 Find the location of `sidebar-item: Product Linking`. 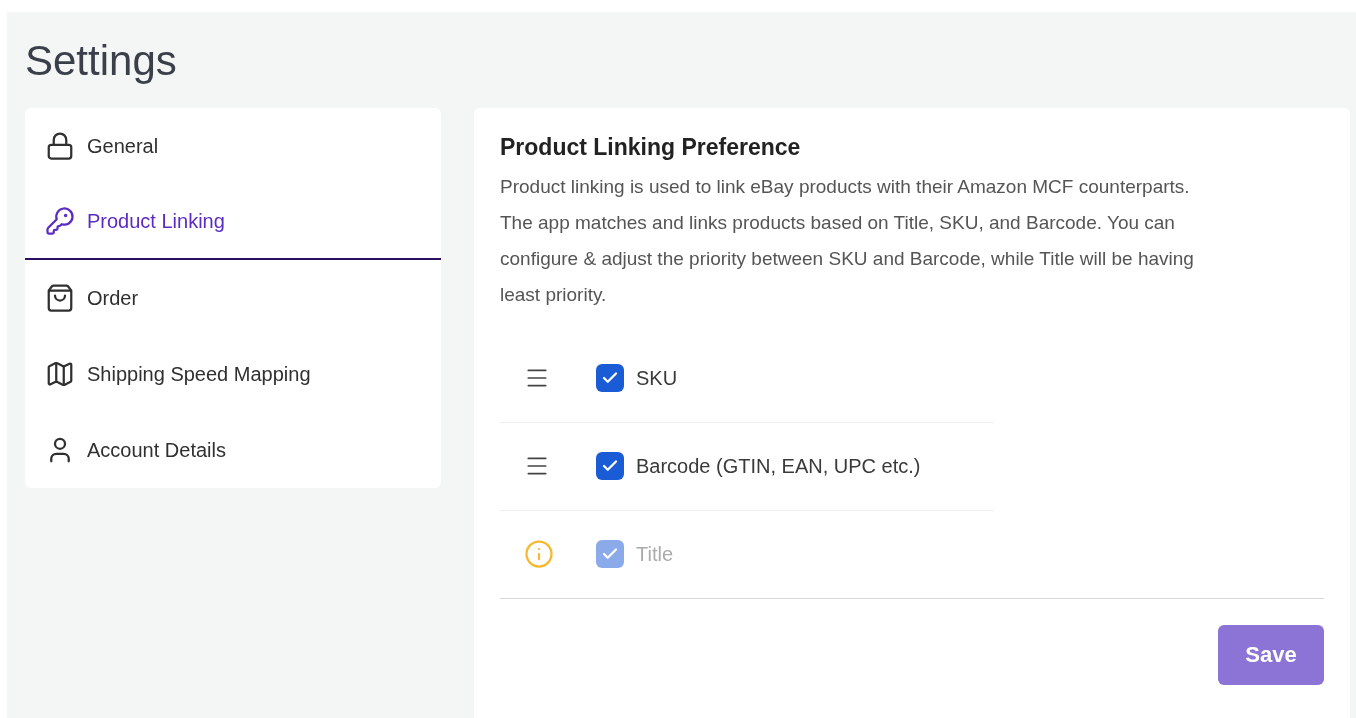

sidebar-item: Product Linking is located at coordinates (233, 222).